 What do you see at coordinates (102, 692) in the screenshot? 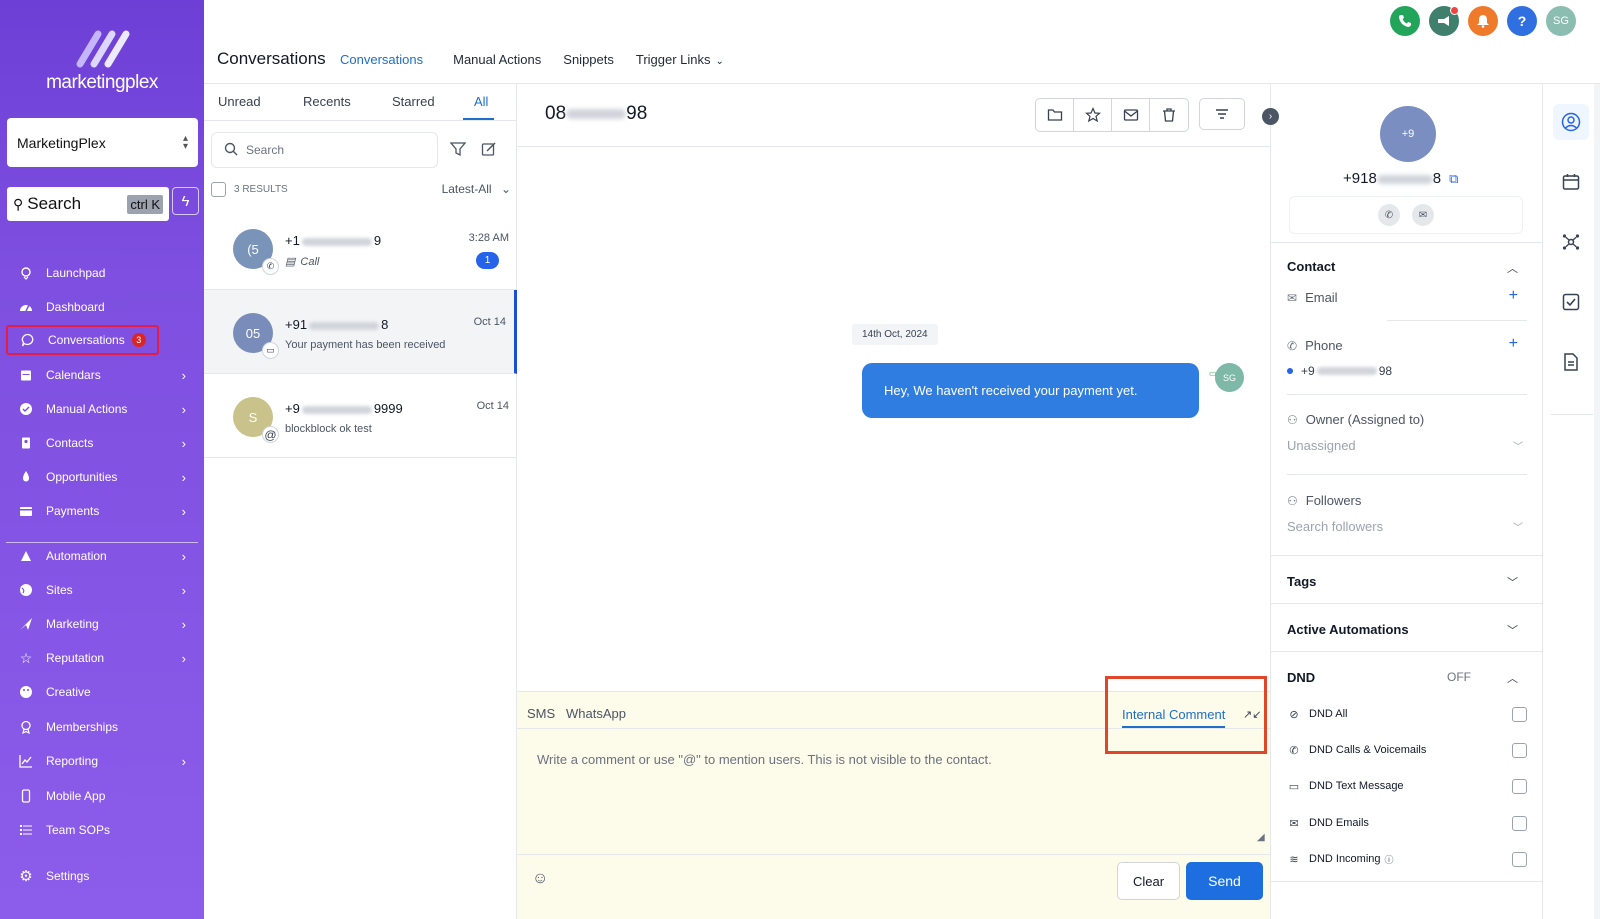
I see `sidebar-item-creative: Creative` at bounding box center [102, 692].